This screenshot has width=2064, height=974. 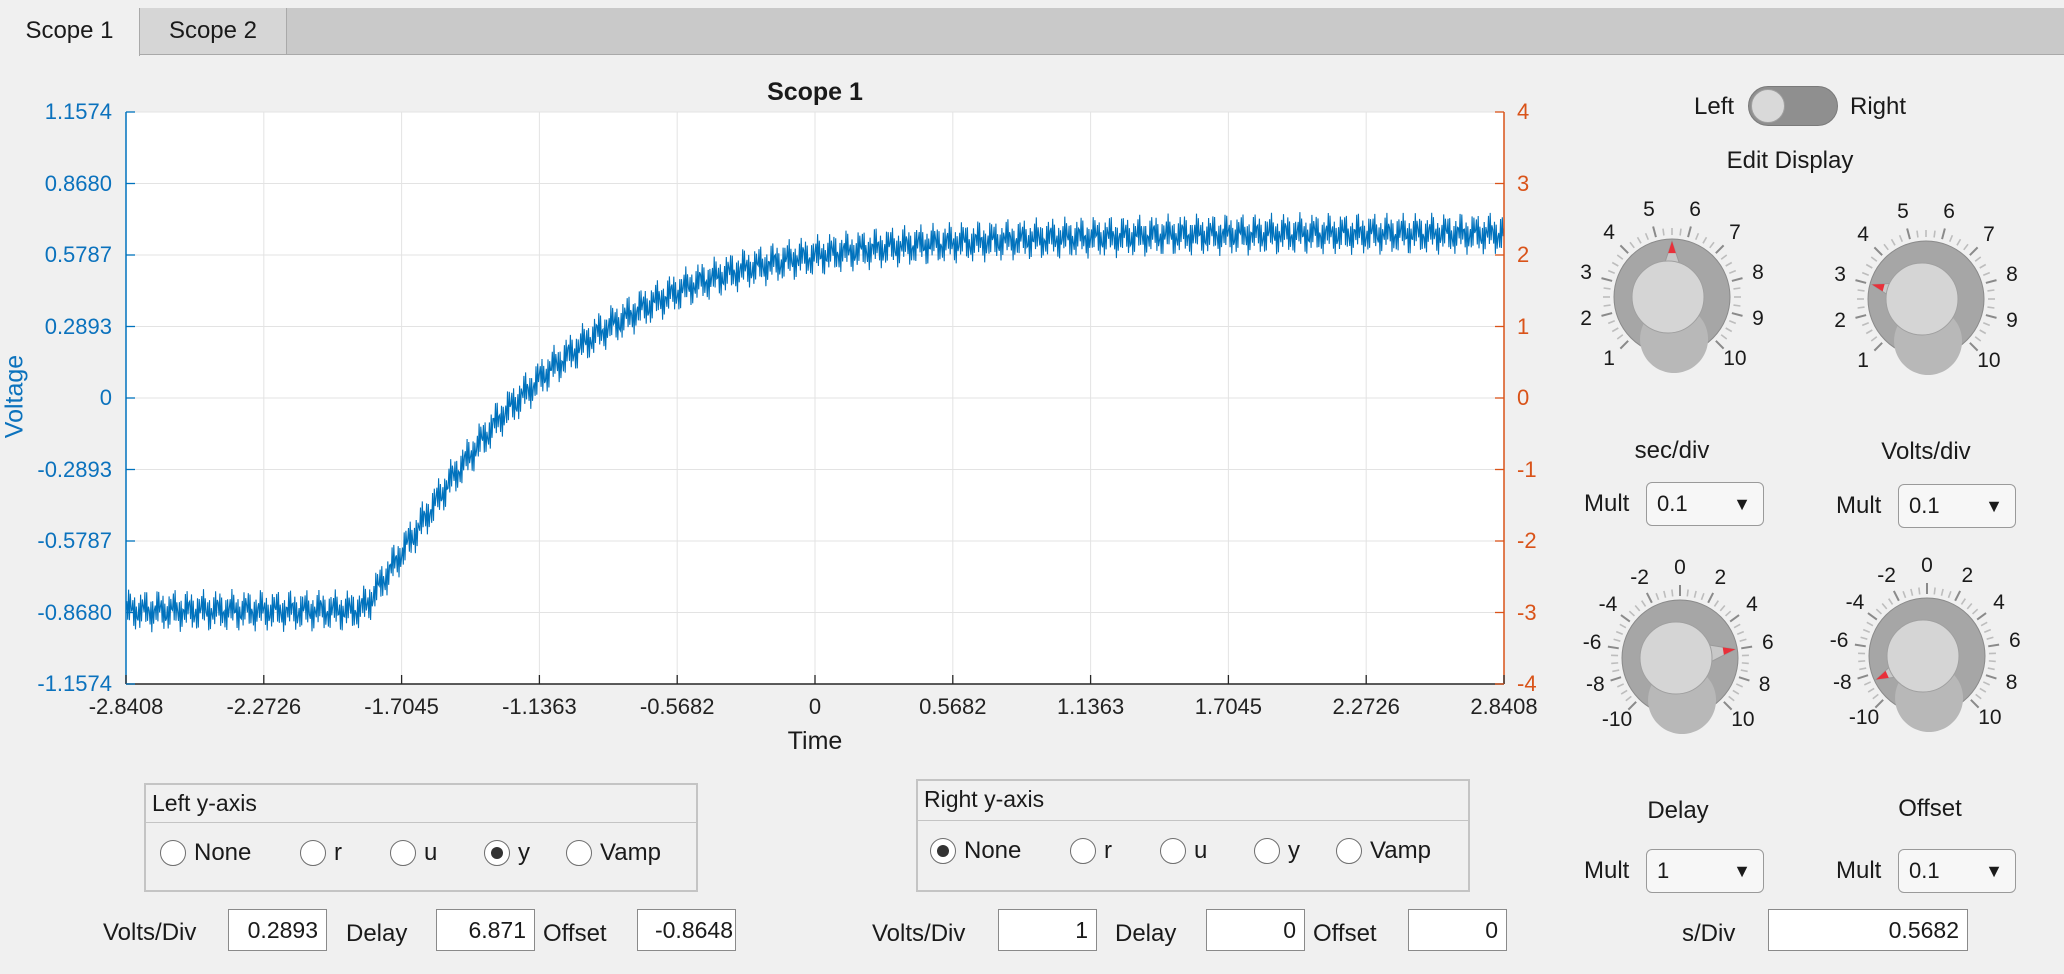 What do you see at coordinates (1868, 930) in the screenshot?
I see `s-div-field: 0.5682` at bounding box center [1868, 930].